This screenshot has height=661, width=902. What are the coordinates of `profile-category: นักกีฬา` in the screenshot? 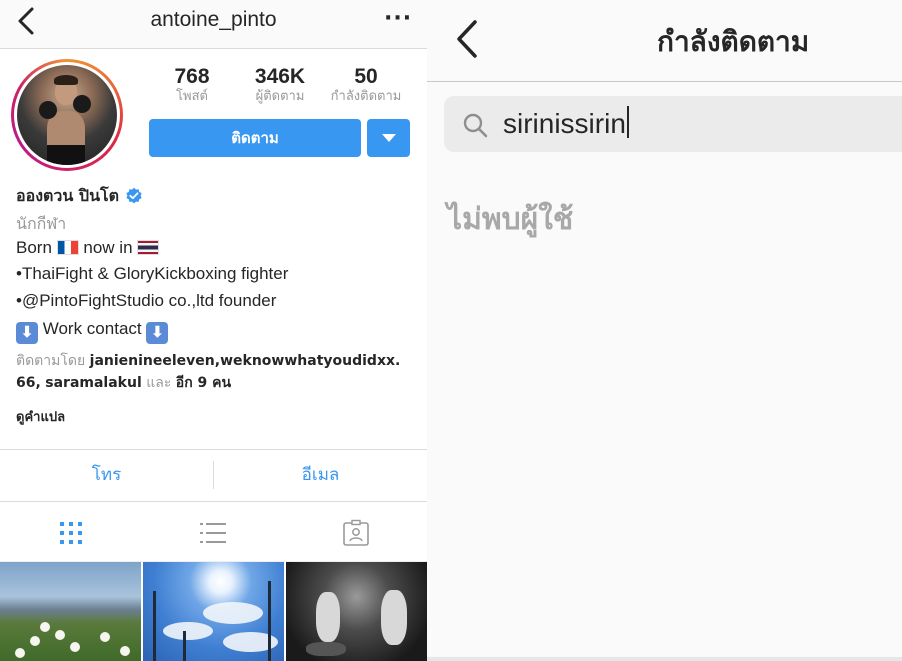 It's located at (41, 223).